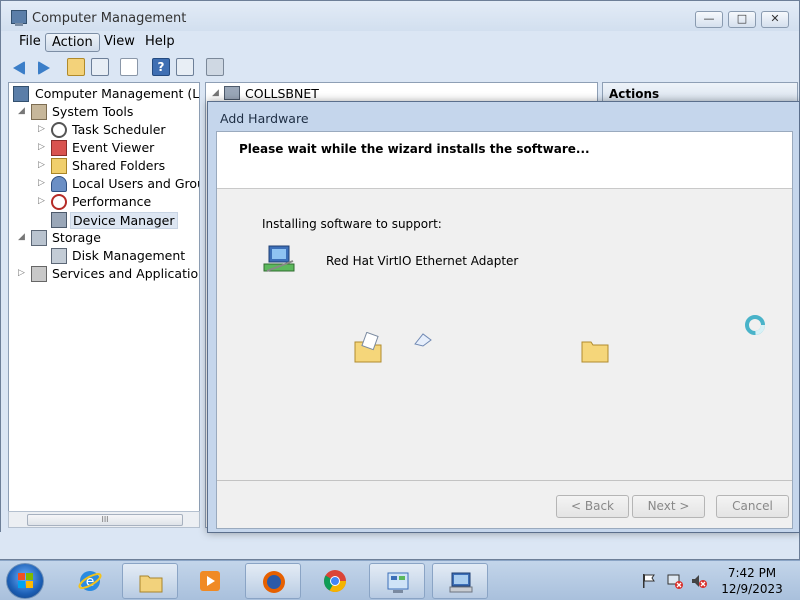  Describe the element at coordinates (39, 274) in the screenshot. I see `services-icon` at that location.